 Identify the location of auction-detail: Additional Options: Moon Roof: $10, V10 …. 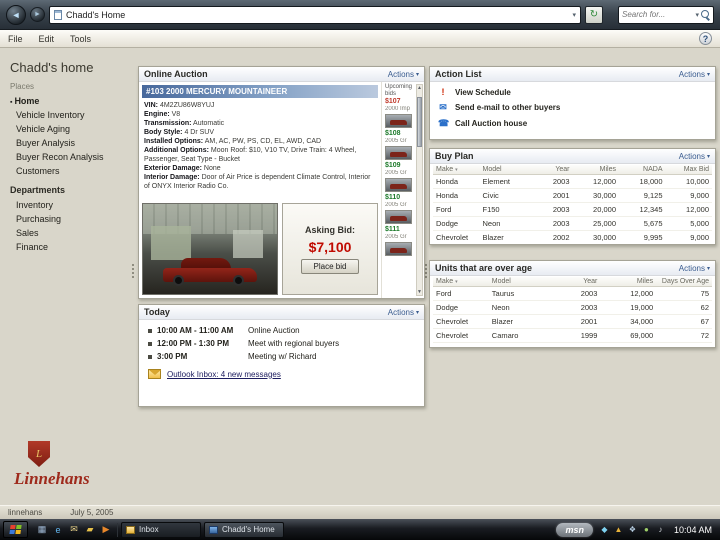
(250, 155).